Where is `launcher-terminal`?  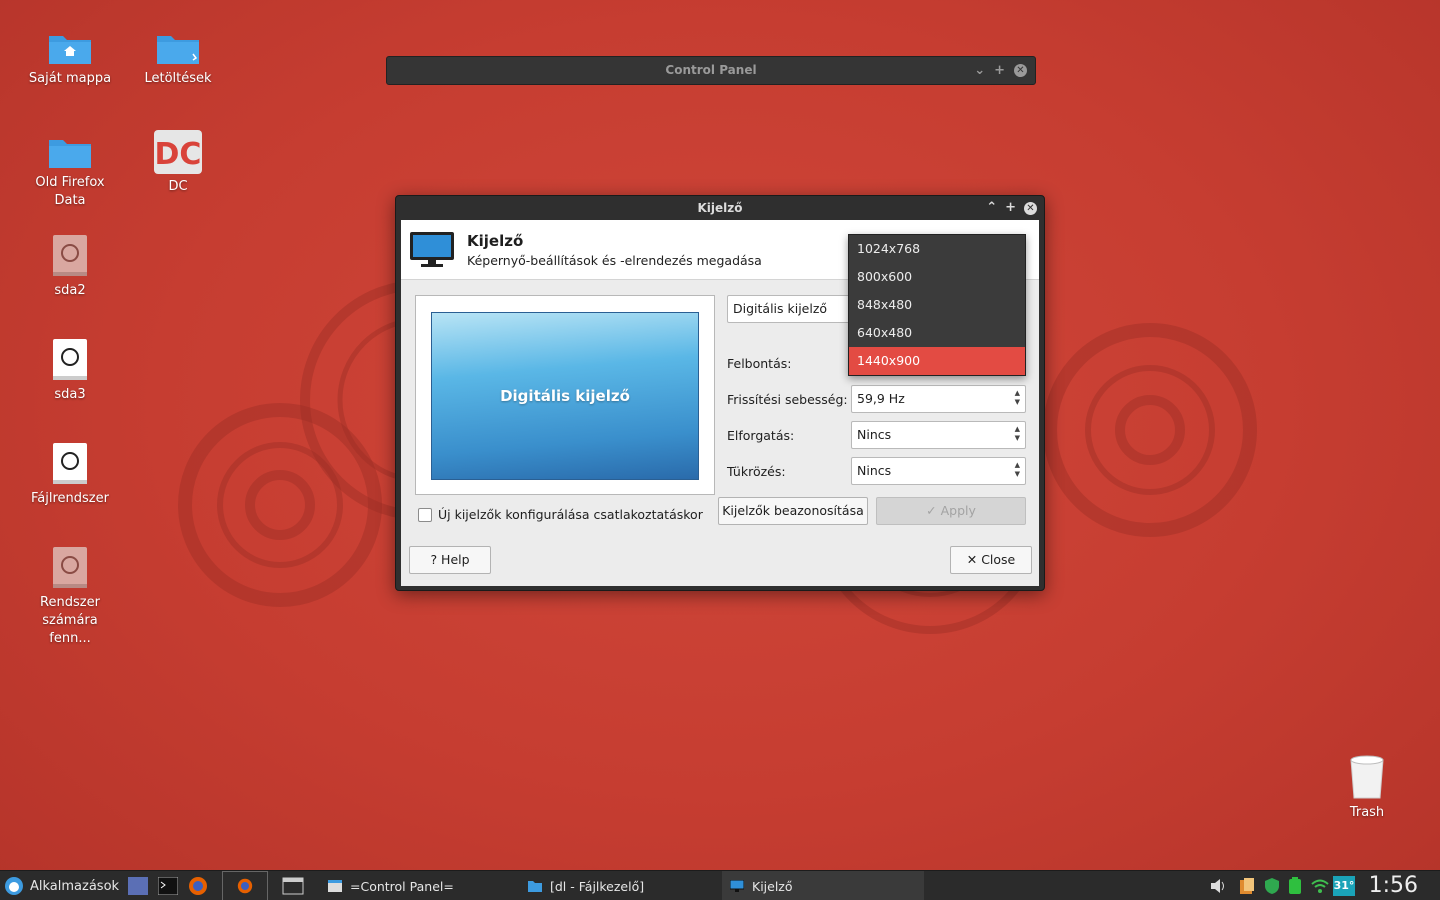 launcher-terminal is located at coordinates (168, 885).